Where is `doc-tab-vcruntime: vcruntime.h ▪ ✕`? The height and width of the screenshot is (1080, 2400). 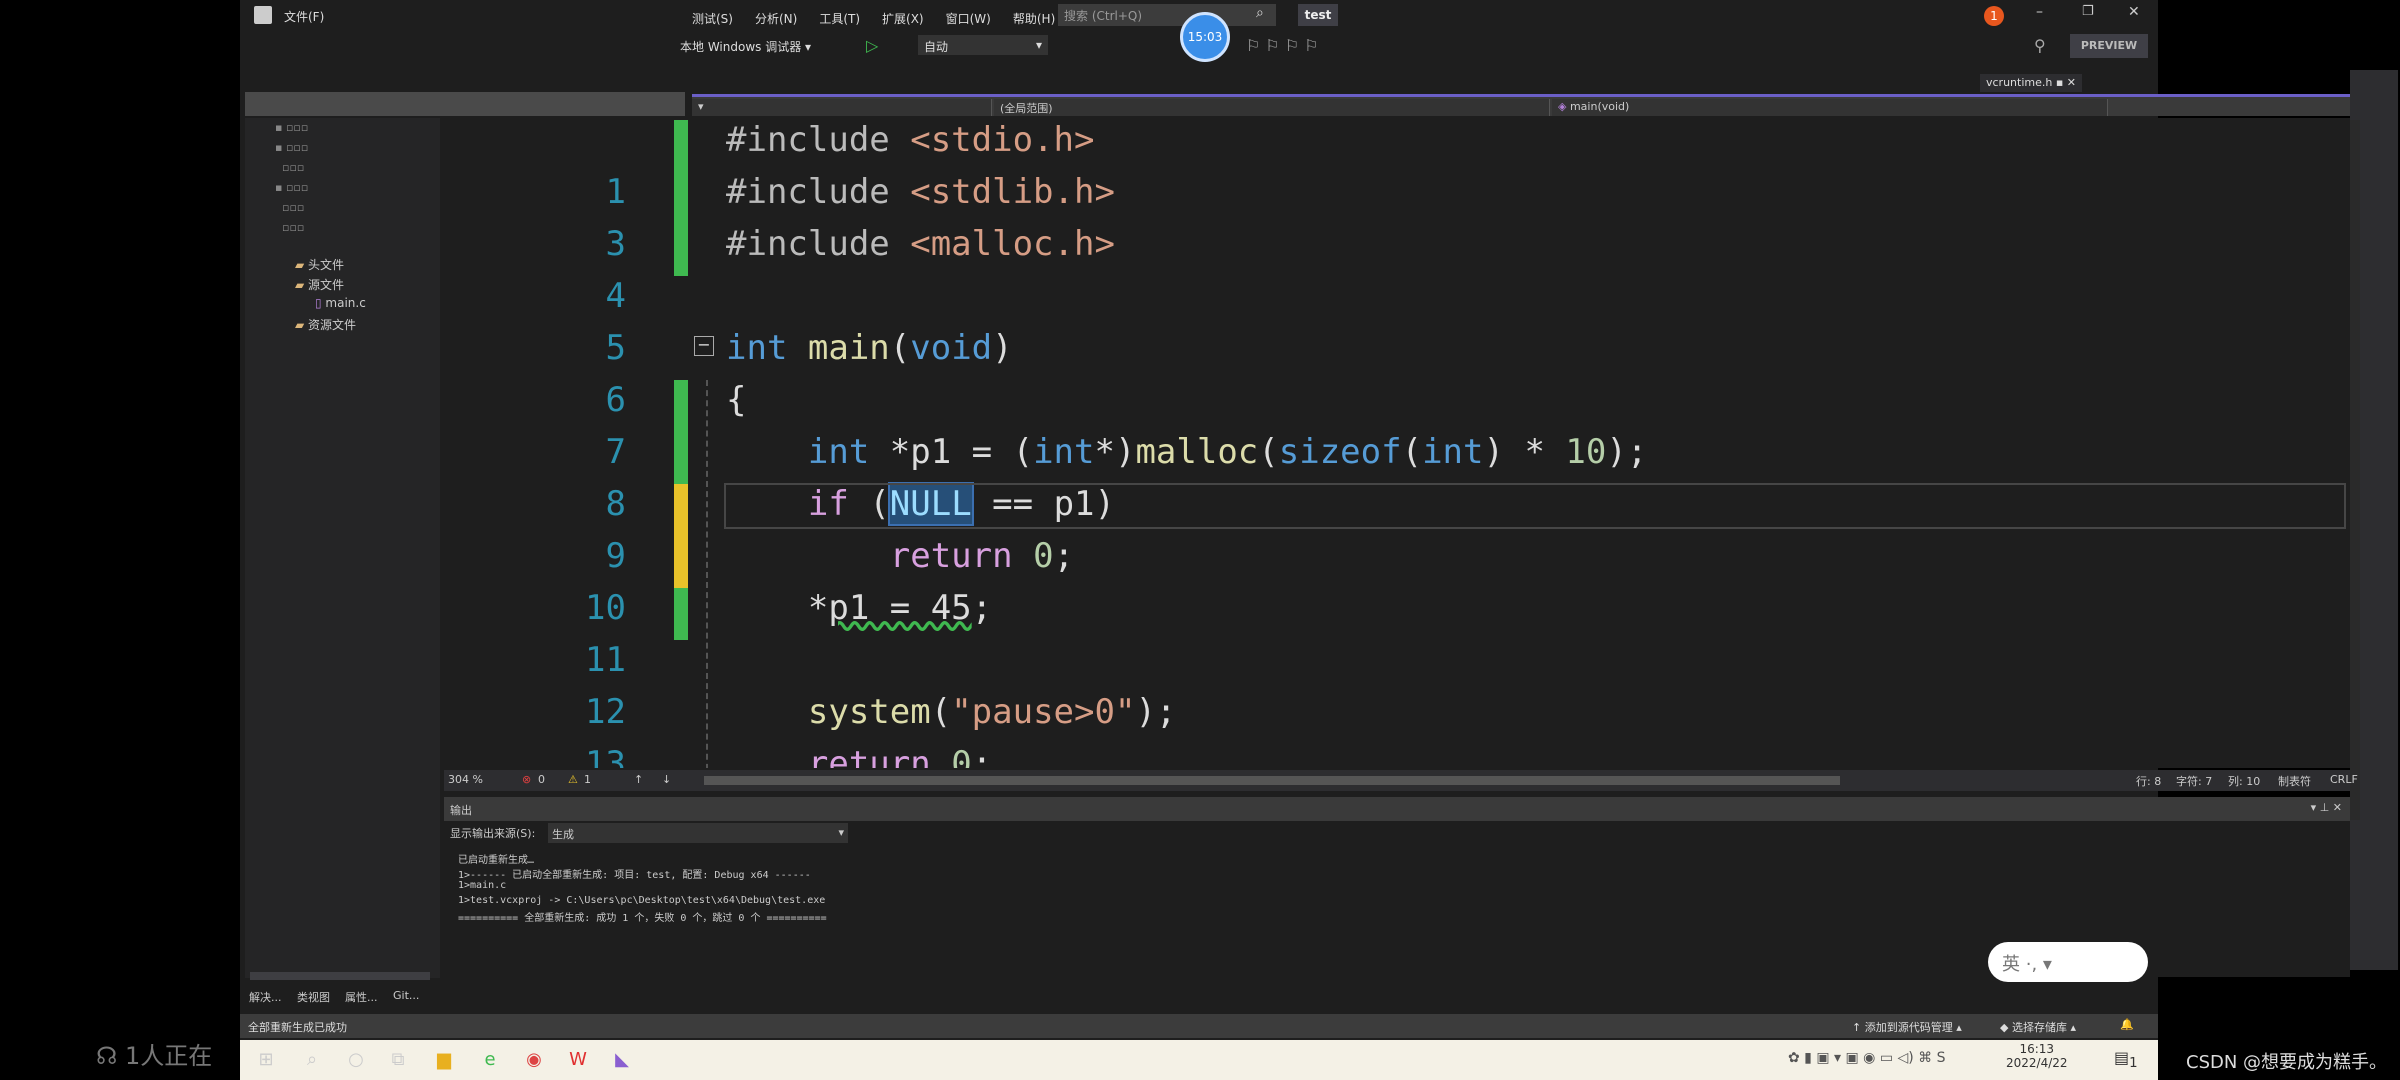
doc-tab-vcruntime: vcruntime.h ▪ ✕ is located at coordinates (2031, 83).